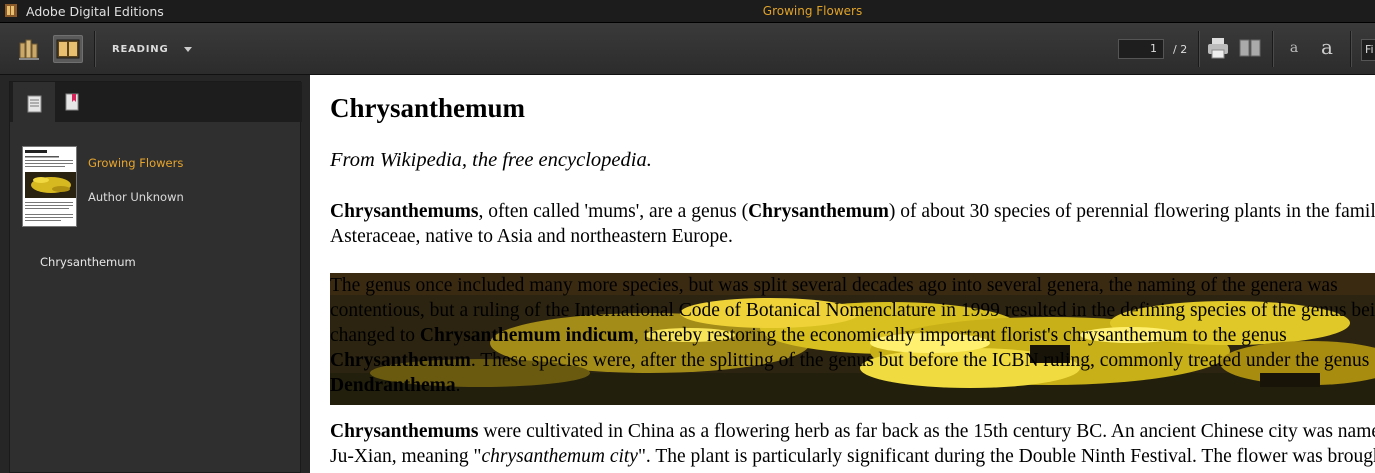 This screenshot has width=1375, height=473. I want to click on two-page-view-button, so click(1250, 48).